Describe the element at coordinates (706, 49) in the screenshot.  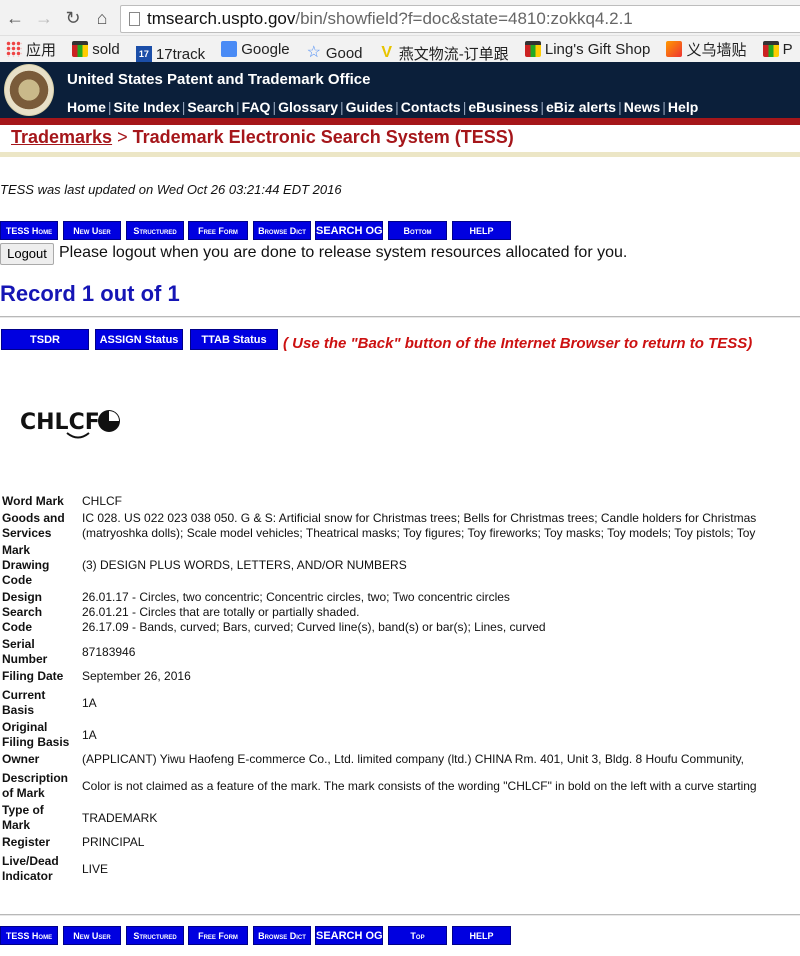
I see `bookmark-yiwu: 义乌墙贴` at that location.